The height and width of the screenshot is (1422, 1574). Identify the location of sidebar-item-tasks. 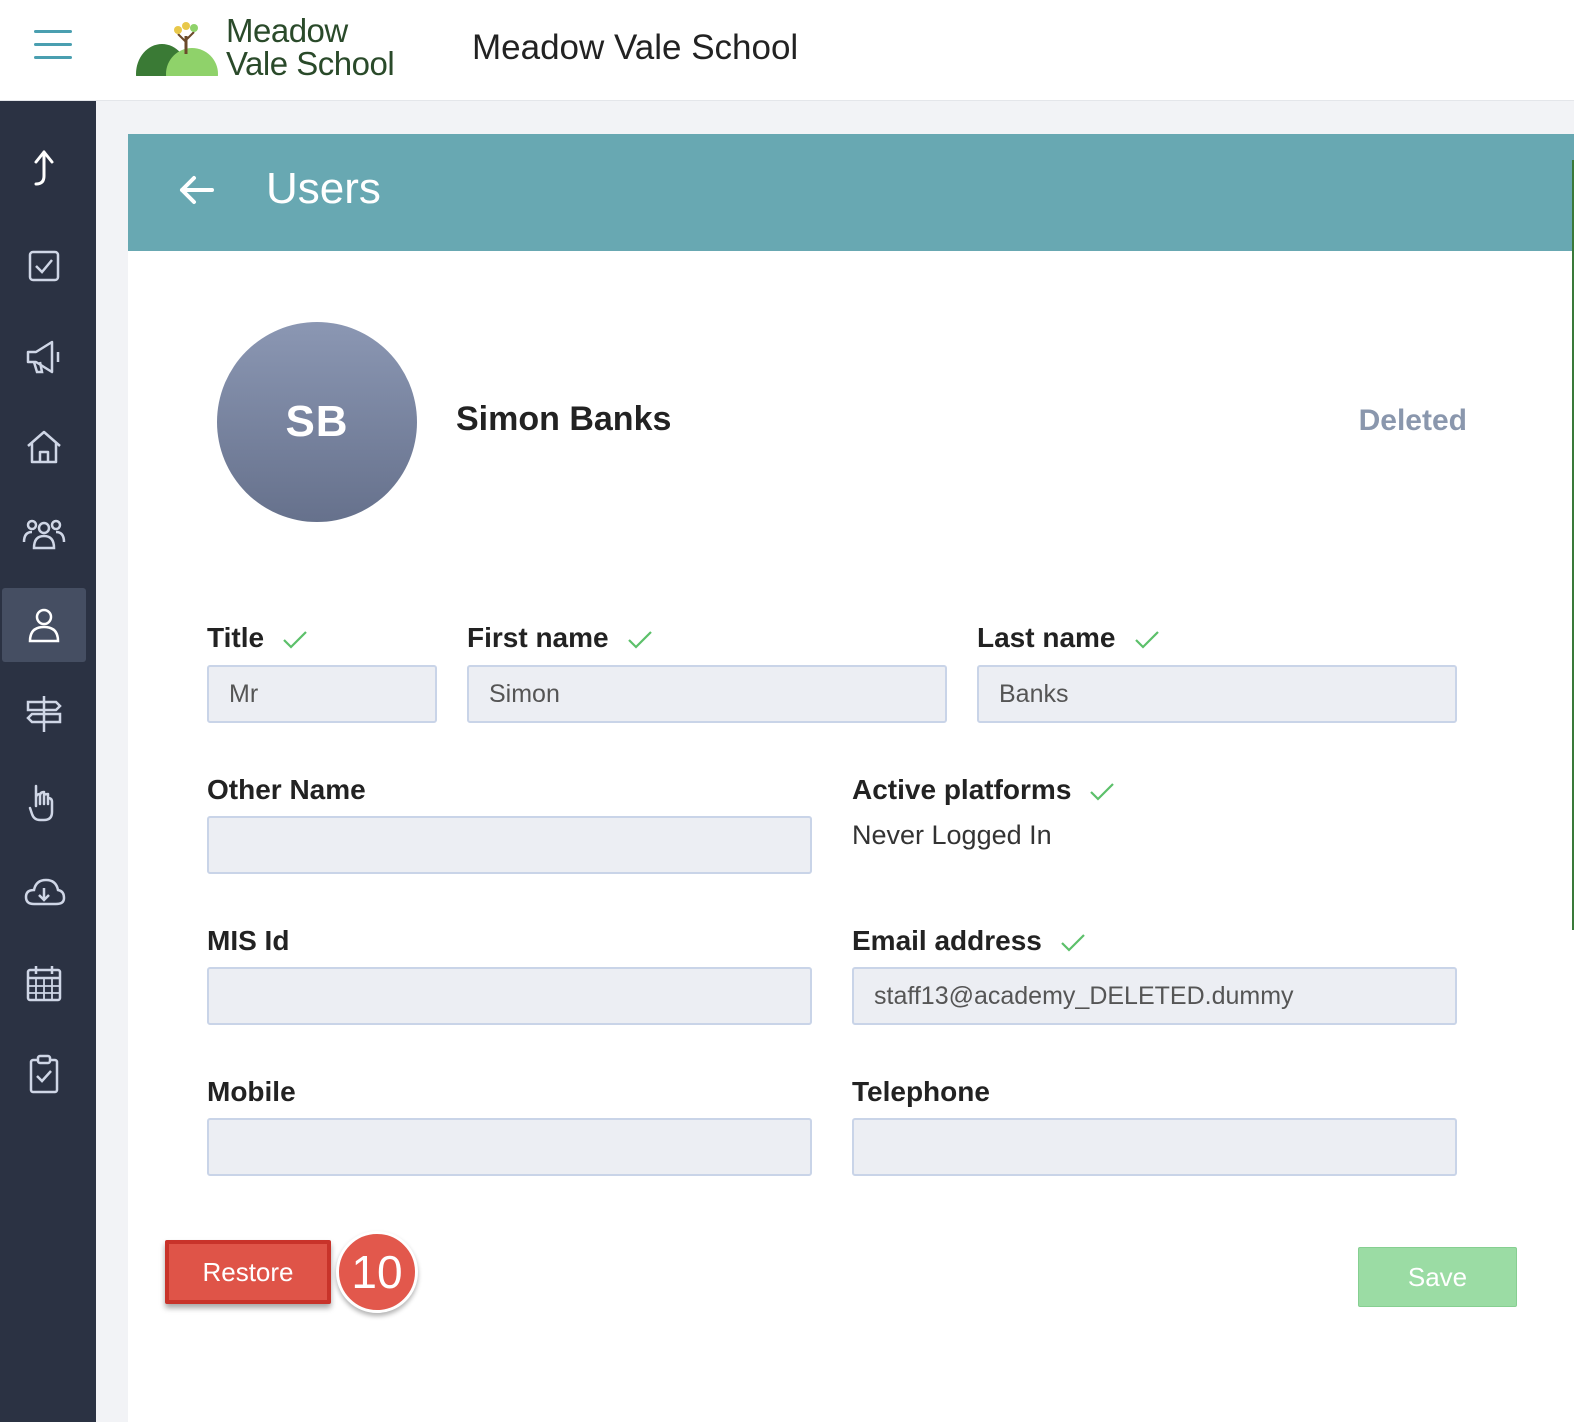
(44, 266).